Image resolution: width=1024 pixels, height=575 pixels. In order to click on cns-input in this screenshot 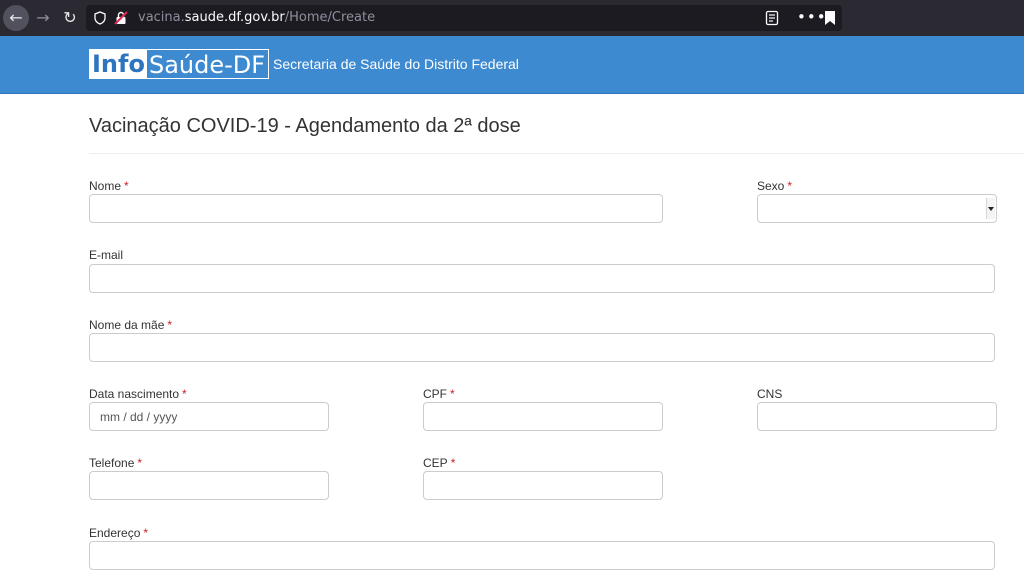, I will do `click(877, 416)`.